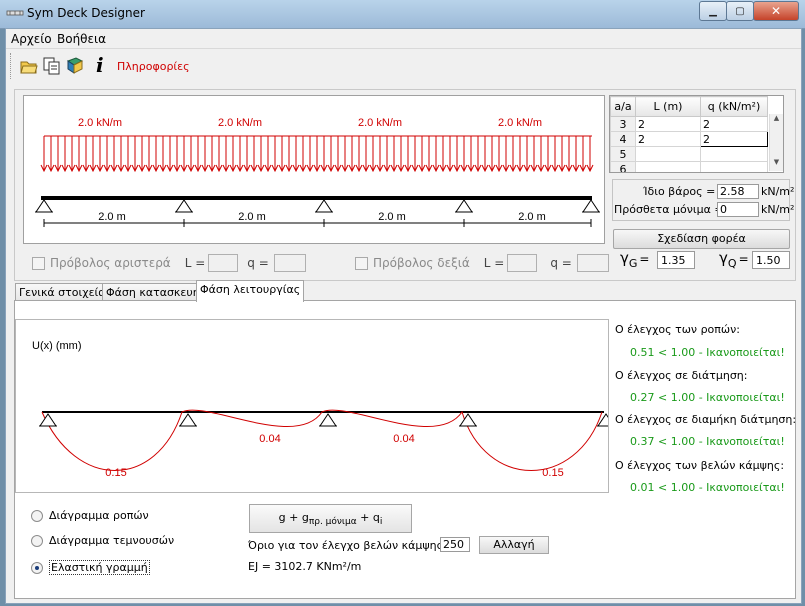 Image resolution: width=805 pixels, height=606 pixels. What do you see at coordinates (778, 209) in the screenshot?
I see `extra-permanent-unit: kN/m²` at bounding box center [778, 209].